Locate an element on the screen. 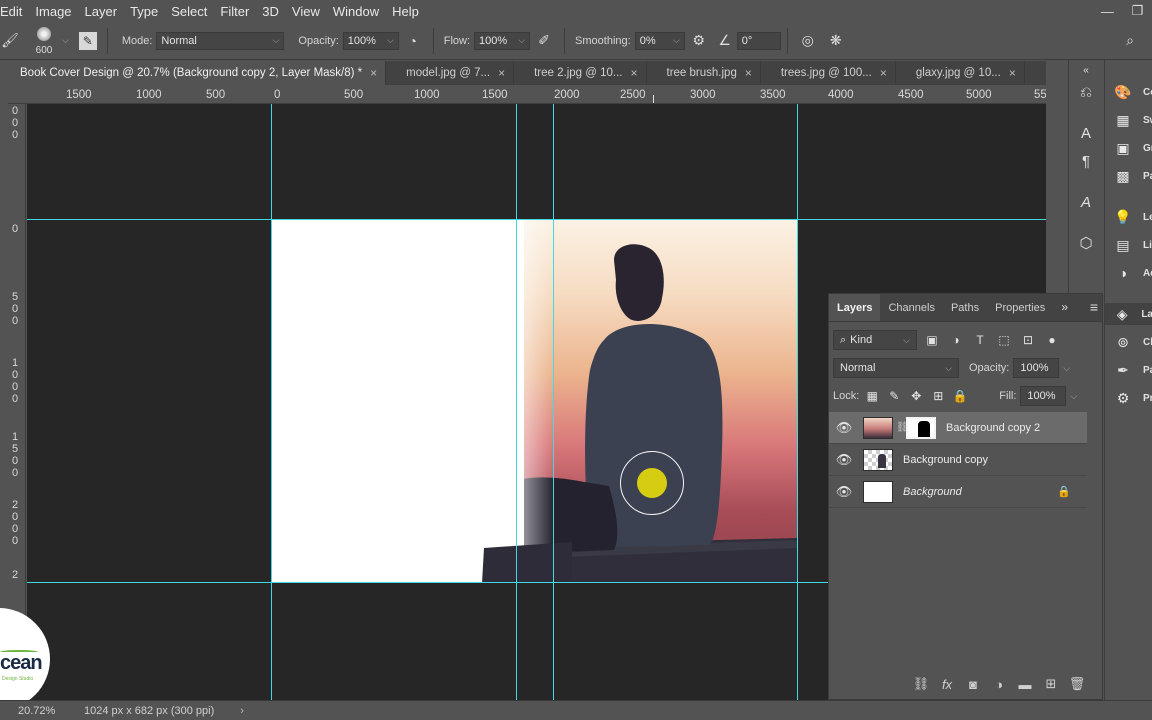  brush-preset-chevron: ⌵ is located at coordinates (63, 41).